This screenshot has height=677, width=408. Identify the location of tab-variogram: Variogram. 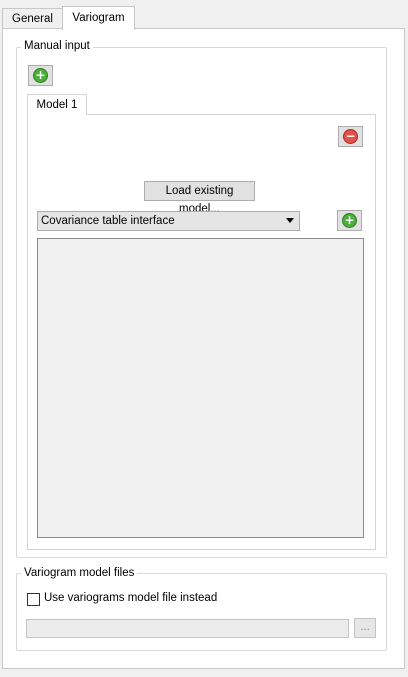
(98, 18).